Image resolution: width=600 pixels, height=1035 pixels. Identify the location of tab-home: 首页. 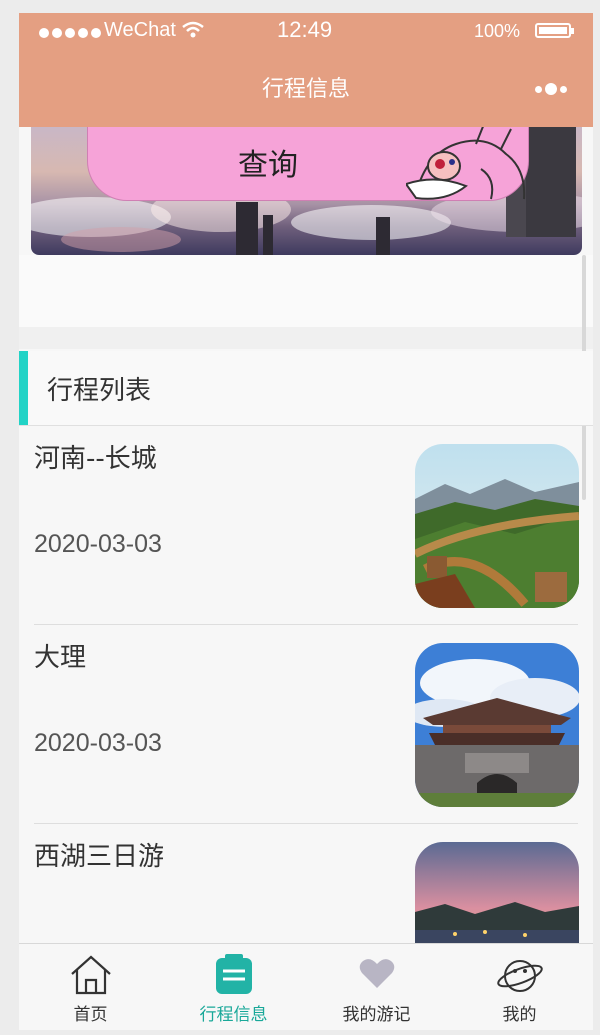
(90, 987).